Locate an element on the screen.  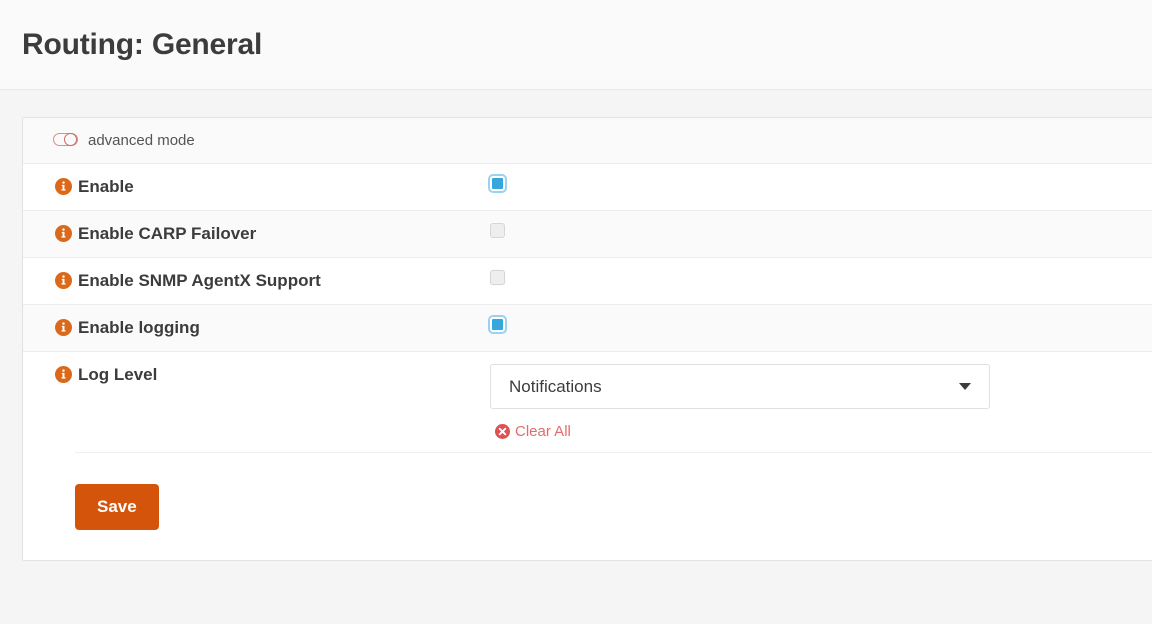
clear-all-label: Clear All is located at coordinates (543, 431).